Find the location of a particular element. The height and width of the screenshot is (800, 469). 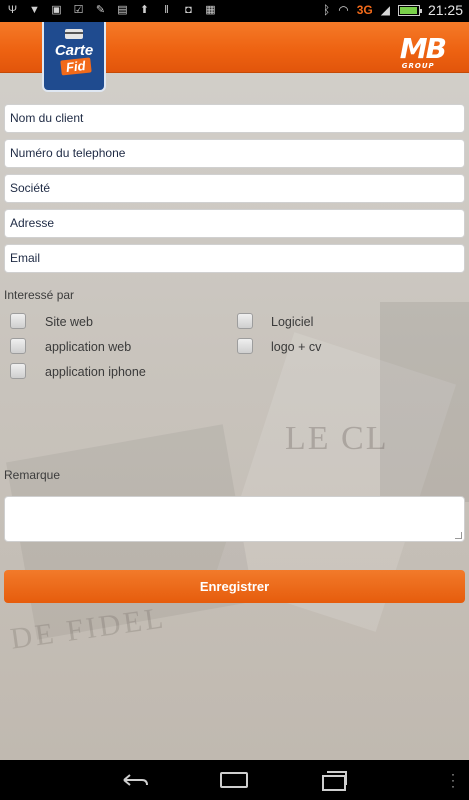

carte-fid-logo: Carte Fid is located at coordinates (74, 57).